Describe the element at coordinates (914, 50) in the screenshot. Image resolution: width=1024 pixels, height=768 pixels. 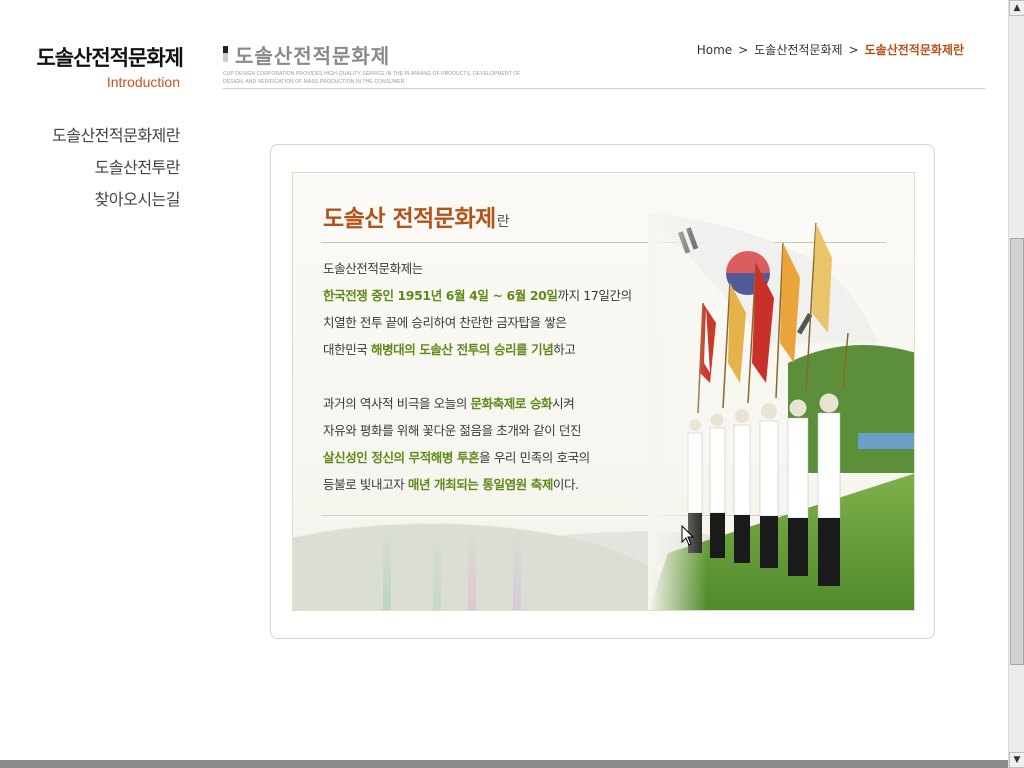
I see `breadcrumb-current: 도솔산전적문화제란` at that location.